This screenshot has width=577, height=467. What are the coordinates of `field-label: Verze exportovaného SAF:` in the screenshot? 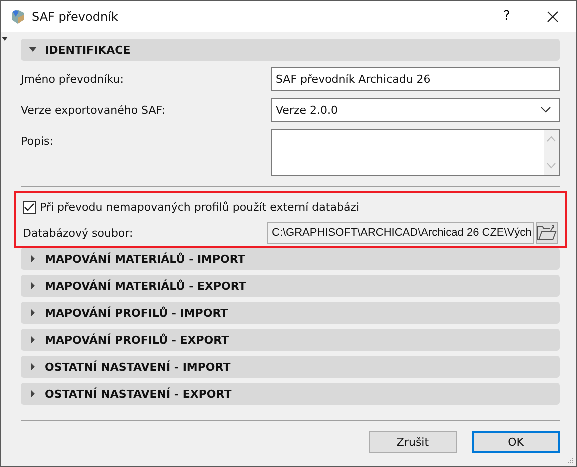 It's located at (93, 110).